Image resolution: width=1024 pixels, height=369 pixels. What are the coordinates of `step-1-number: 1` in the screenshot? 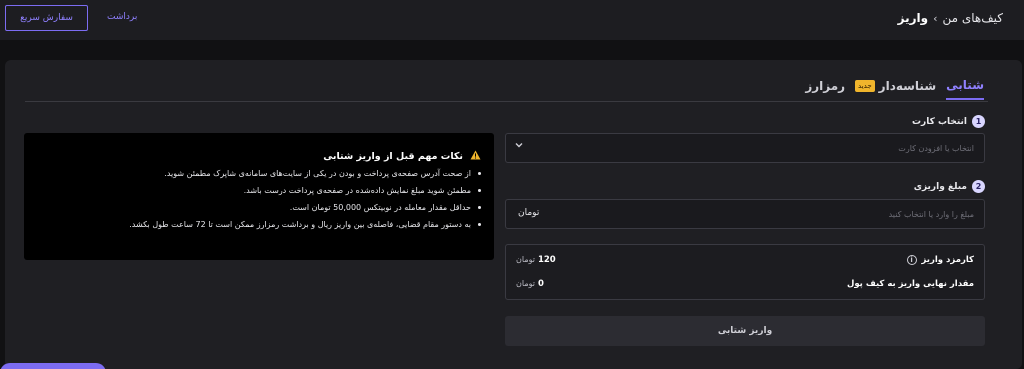 It's located at (978, 121).